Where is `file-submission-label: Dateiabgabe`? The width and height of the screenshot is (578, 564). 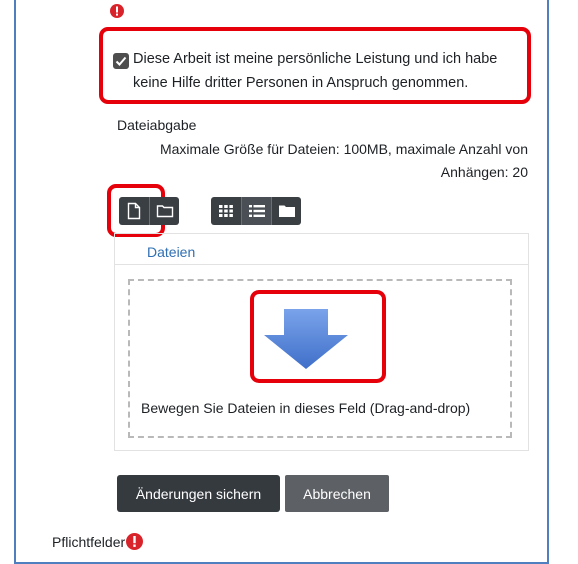
file-submission-label: Dateiabgabe is located at coordinates (157, 125).